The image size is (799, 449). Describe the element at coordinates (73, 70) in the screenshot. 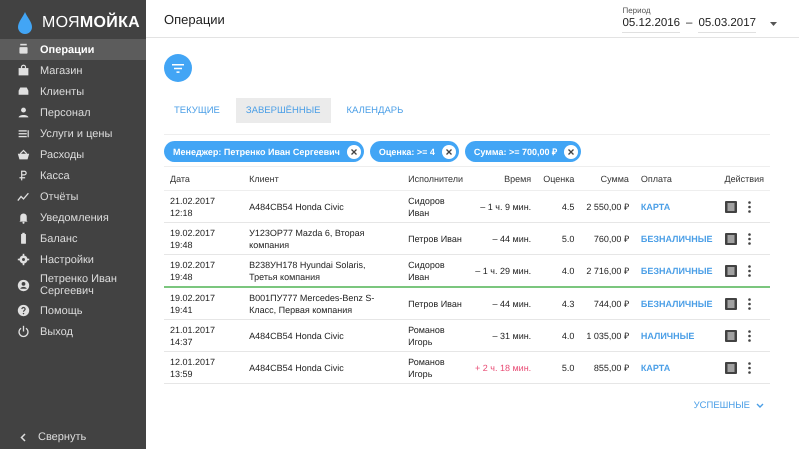

I see `sidebar-item: Магазин` at that location.